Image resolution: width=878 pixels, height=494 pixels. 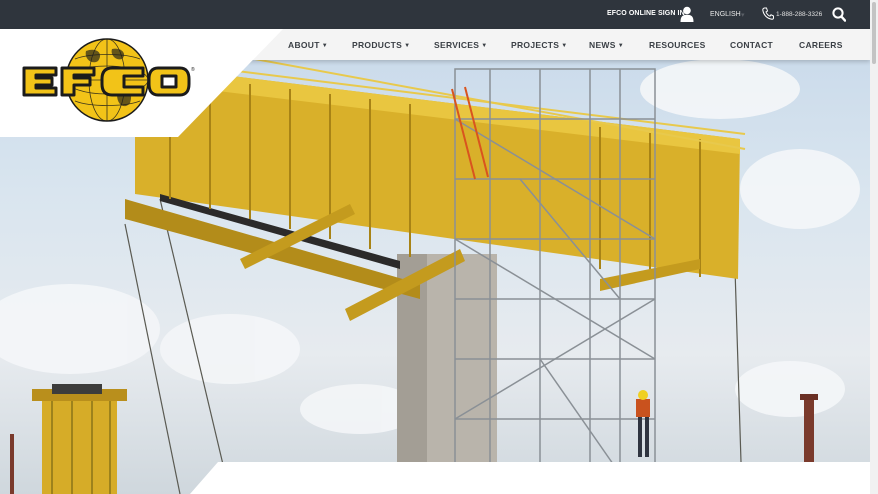 What do you see at coordinates (435, 478) in the screenshot?
I see `content-panel` at bounding box center [435, 478].